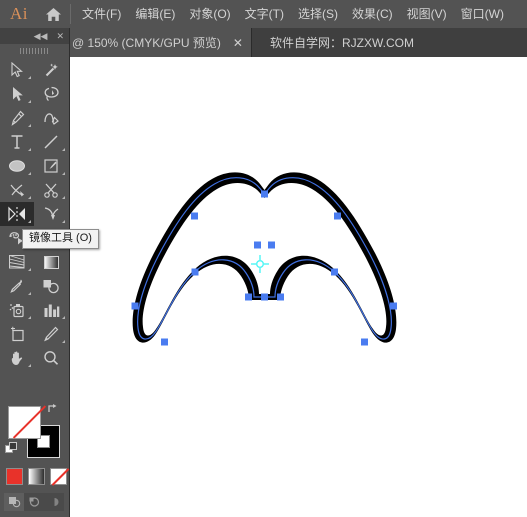 This screenshot has width=527, height=517. I want to click on lasso-tool, so click(51, 94).